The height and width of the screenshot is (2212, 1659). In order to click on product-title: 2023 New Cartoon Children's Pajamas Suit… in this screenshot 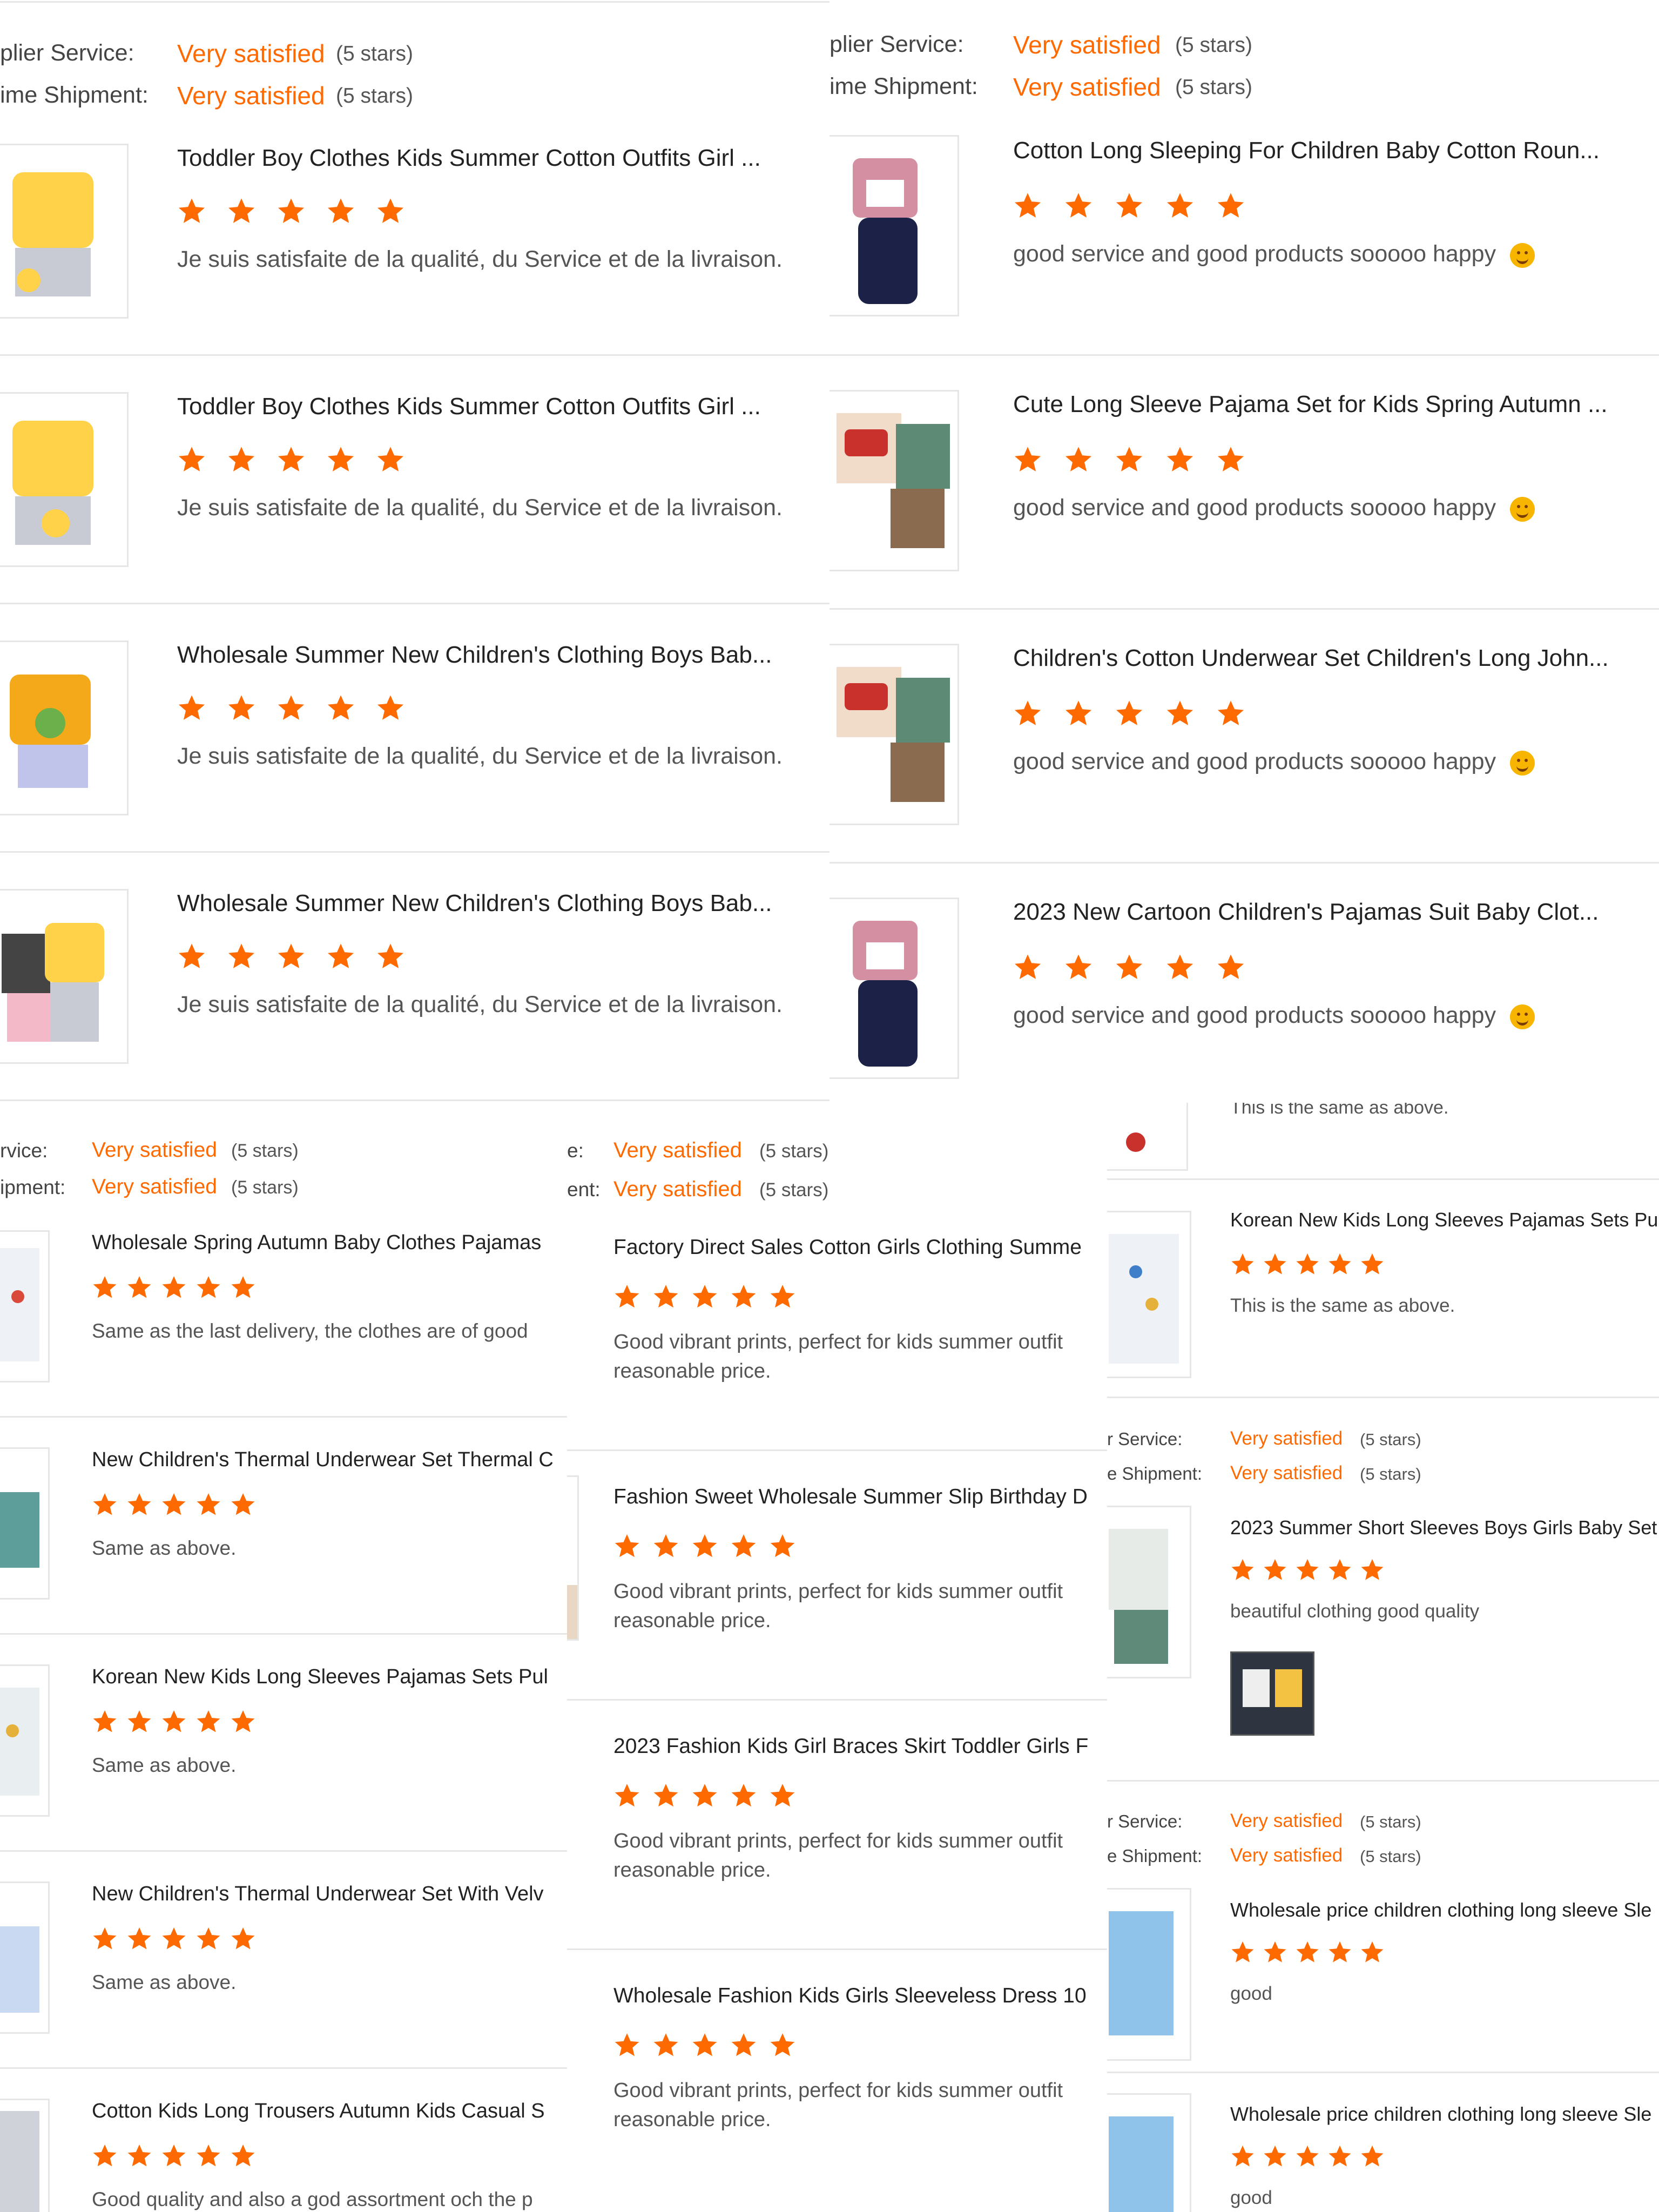, I will do `click(1306, 912)`.